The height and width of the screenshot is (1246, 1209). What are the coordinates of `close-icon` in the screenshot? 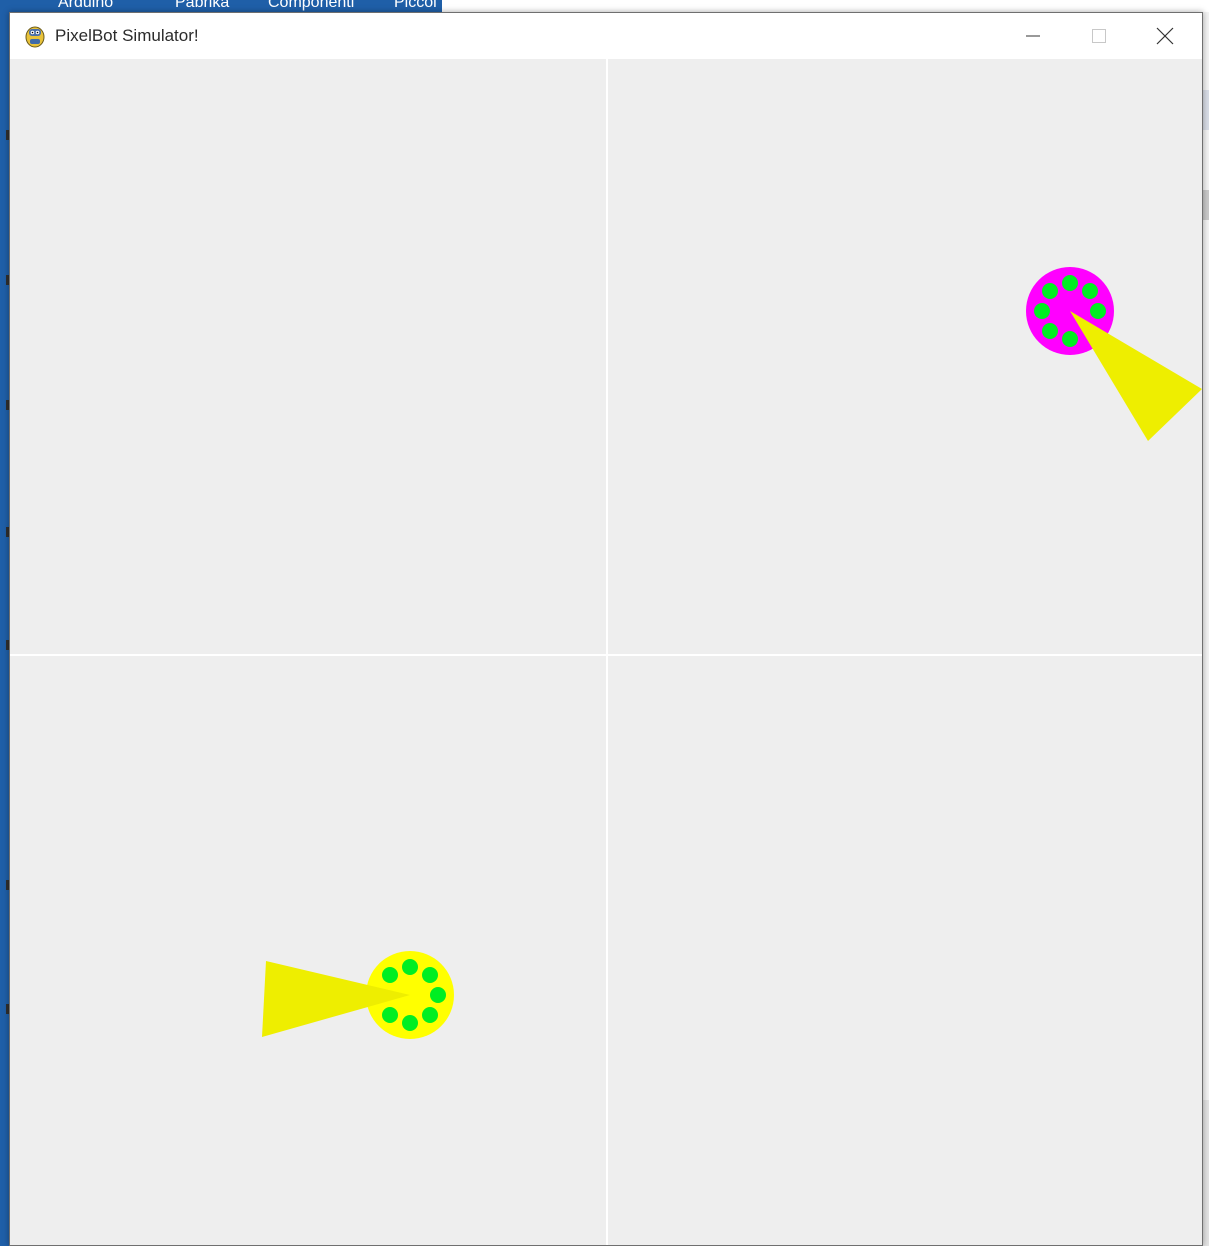 It's located at (1165, 36).